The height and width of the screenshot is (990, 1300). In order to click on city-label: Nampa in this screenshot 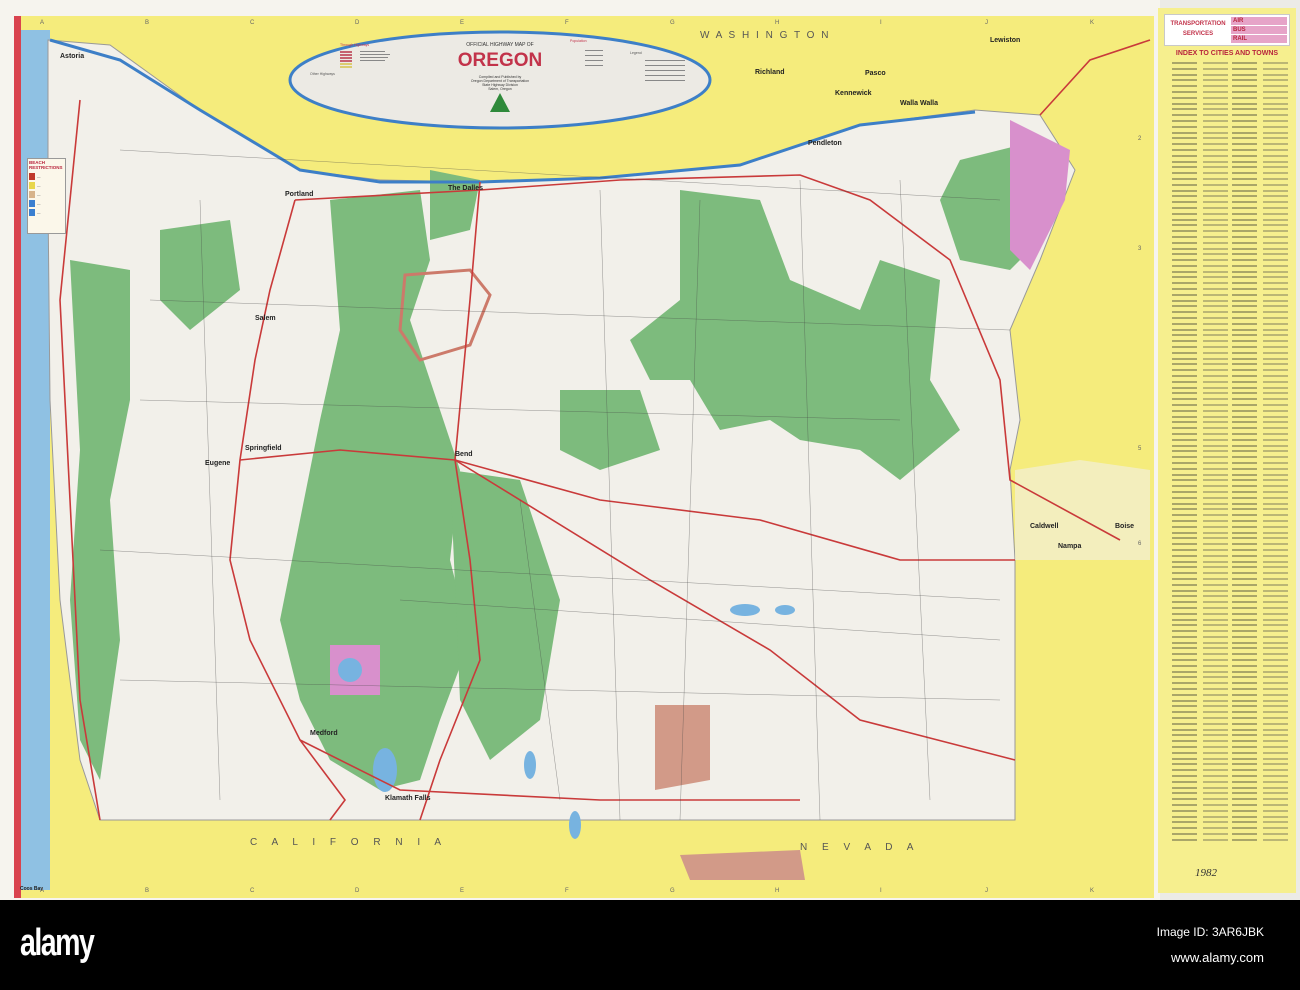, I will do `click(1069, 546)`.